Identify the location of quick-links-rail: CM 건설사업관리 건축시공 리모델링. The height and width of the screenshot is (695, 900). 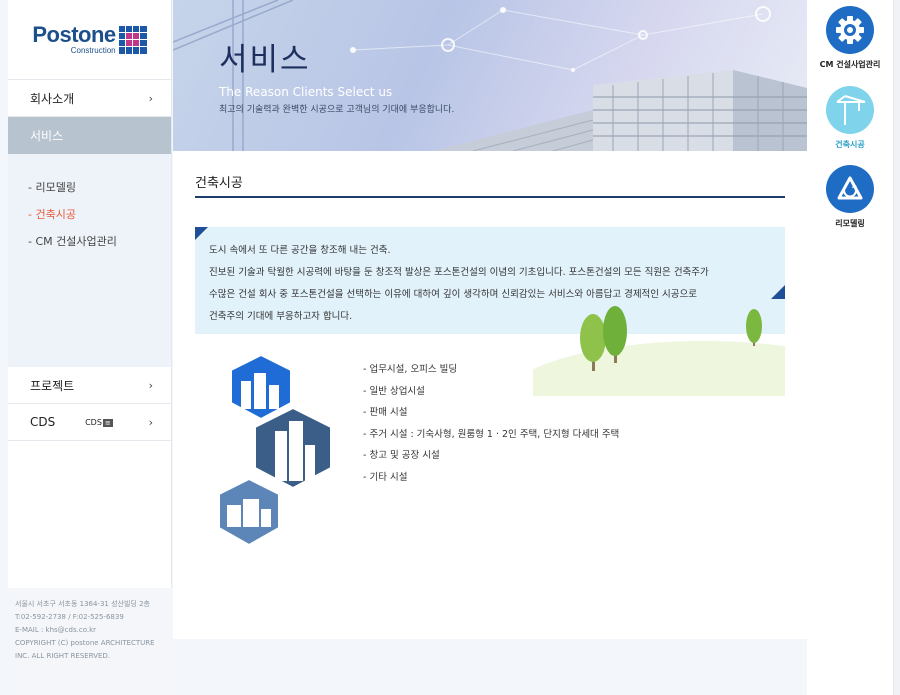
(850, 347).